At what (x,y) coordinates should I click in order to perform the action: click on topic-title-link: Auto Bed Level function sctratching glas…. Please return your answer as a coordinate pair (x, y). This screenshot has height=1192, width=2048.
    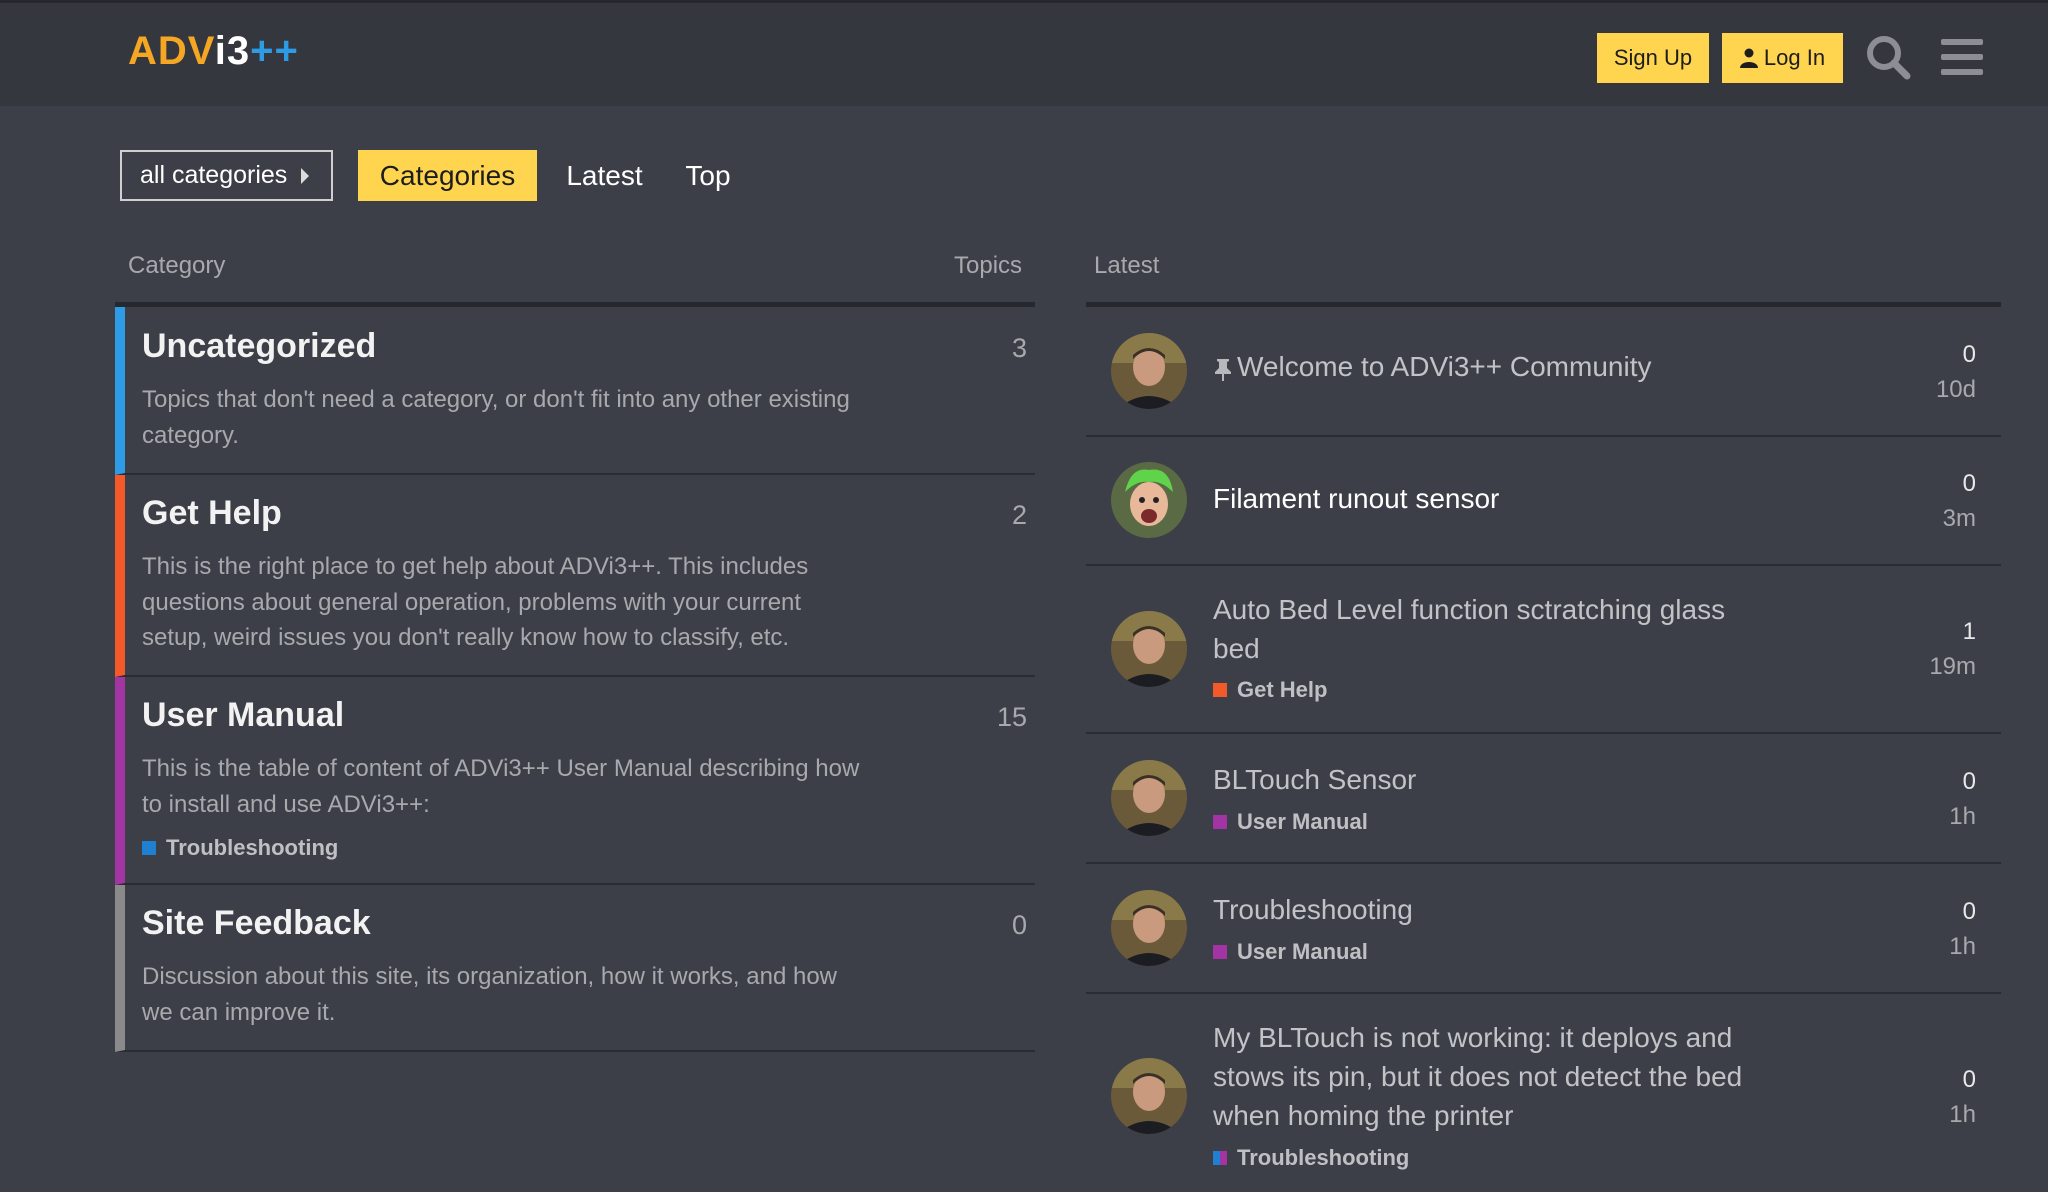
    Looking at the image, I should click on (1493, 629).